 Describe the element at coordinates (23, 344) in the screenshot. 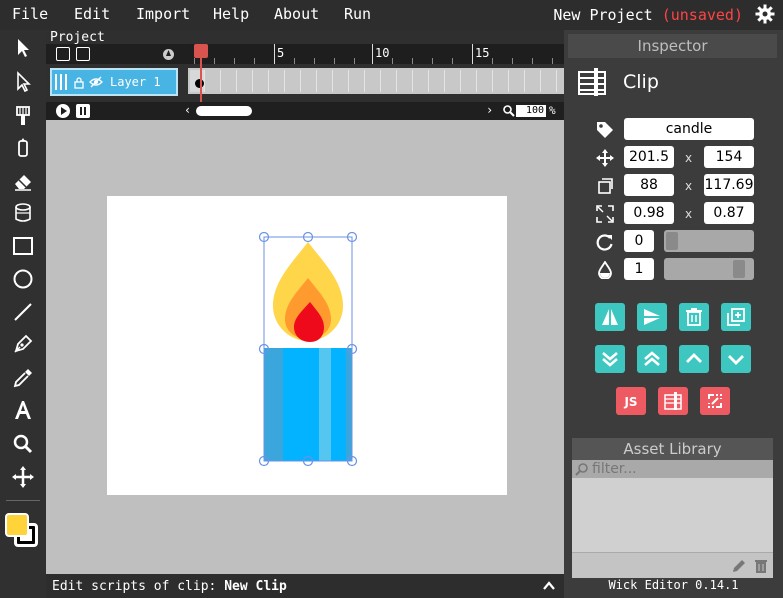

I see `pen-tool` at that location.